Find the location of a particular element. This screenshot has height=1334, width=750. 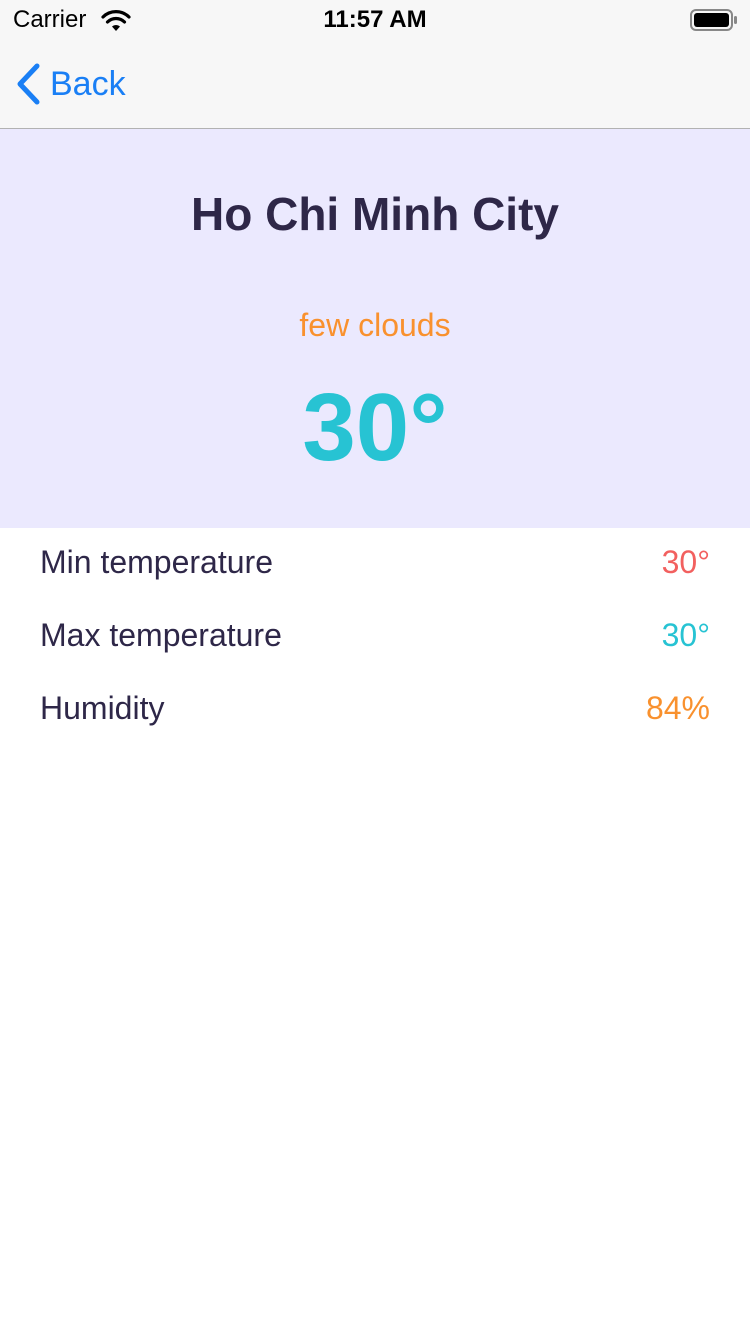

back-label: Back is located at coordinates (88, 83).